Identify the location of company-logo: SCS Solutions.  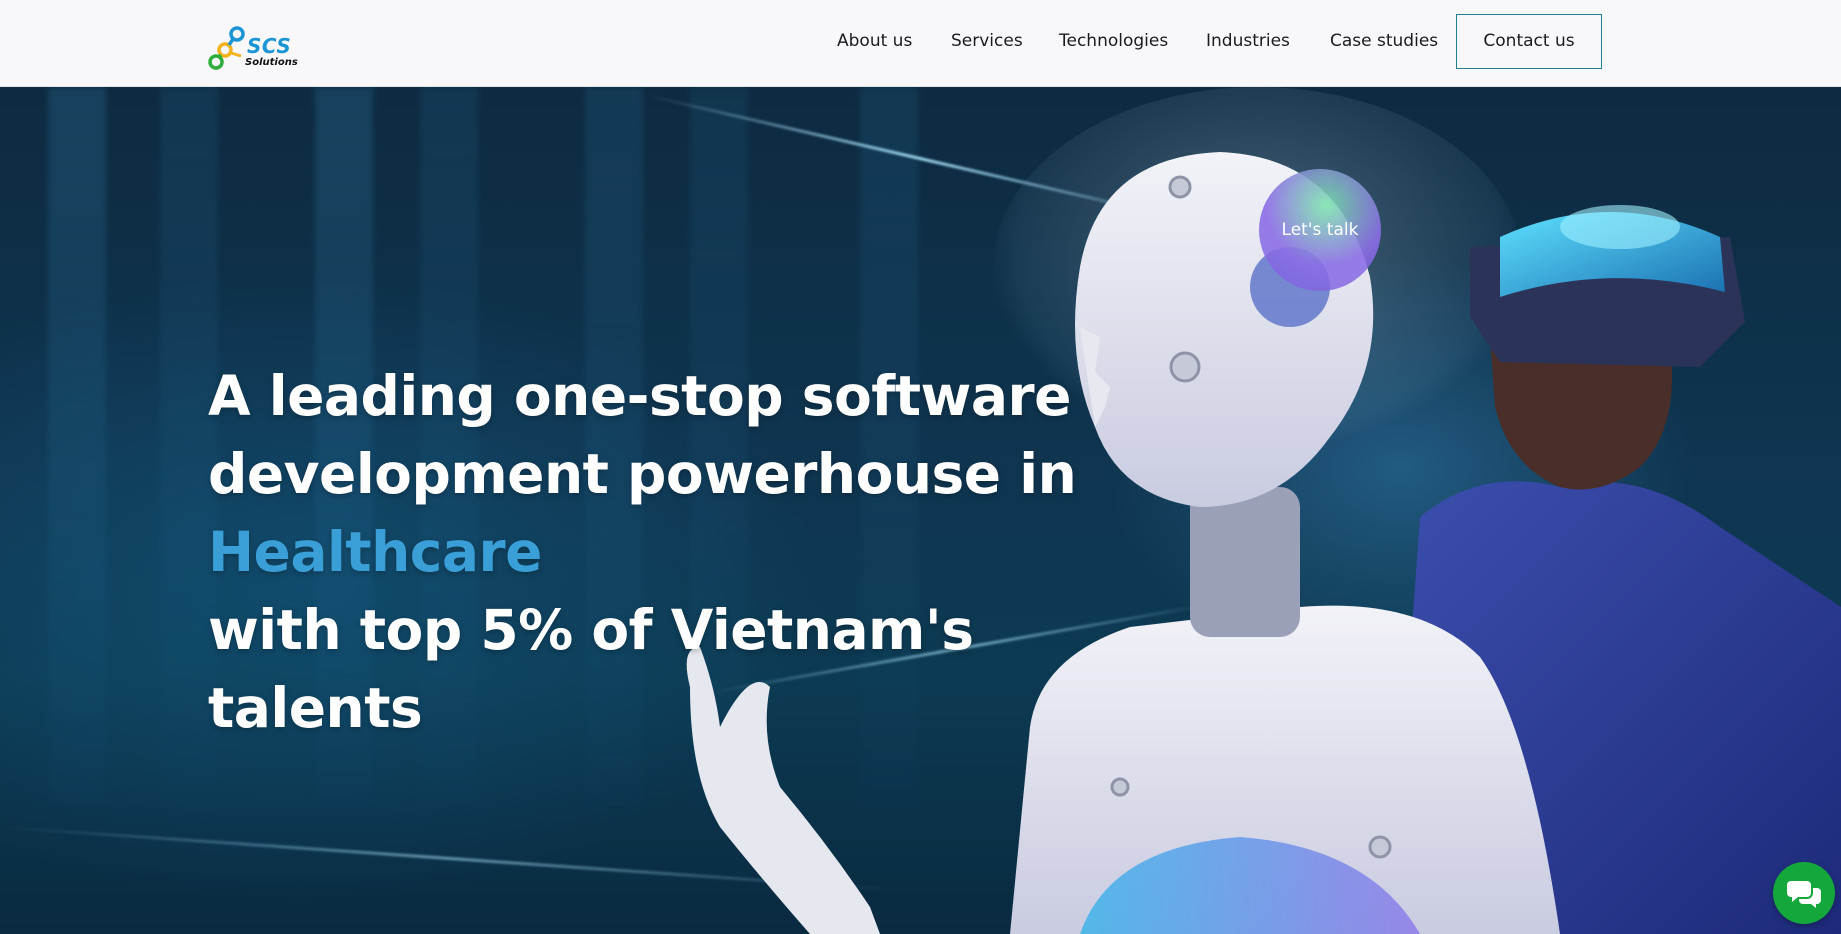
(252, 48).